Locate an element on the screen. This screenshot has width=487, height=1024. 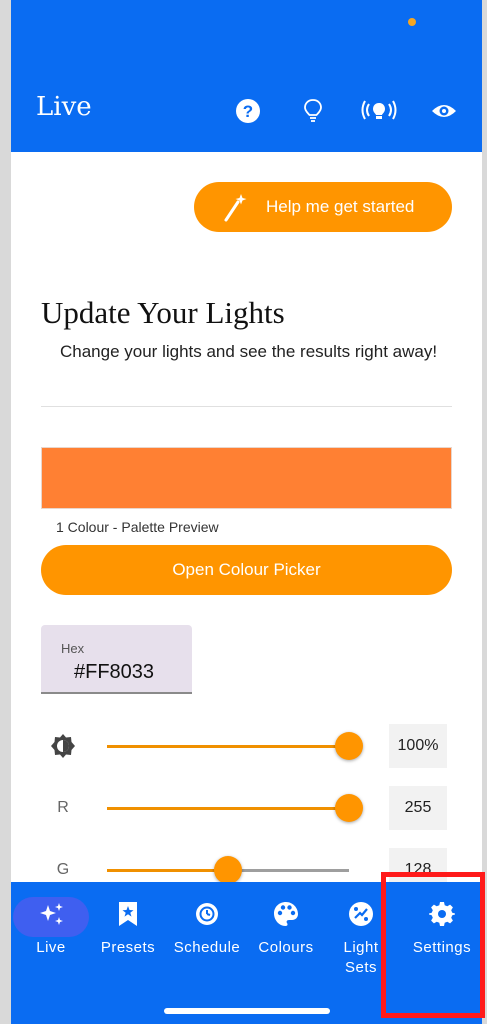
frame-border-left is located at coordinates (5, 512).